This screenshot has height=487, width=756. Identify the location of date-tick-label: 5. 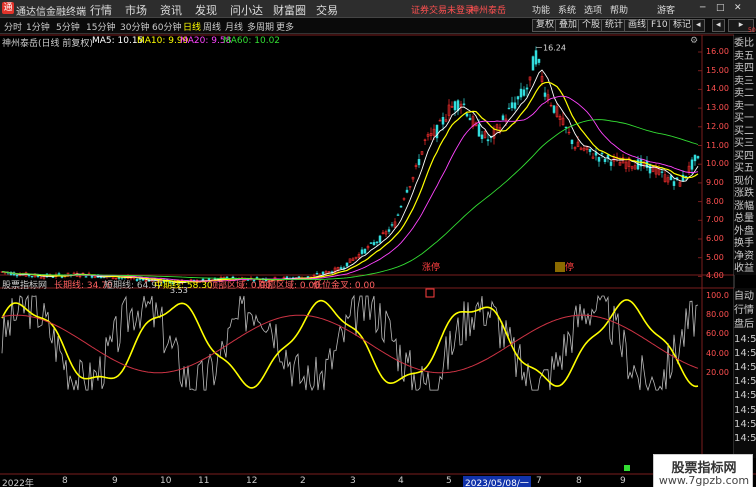
(449, 481).